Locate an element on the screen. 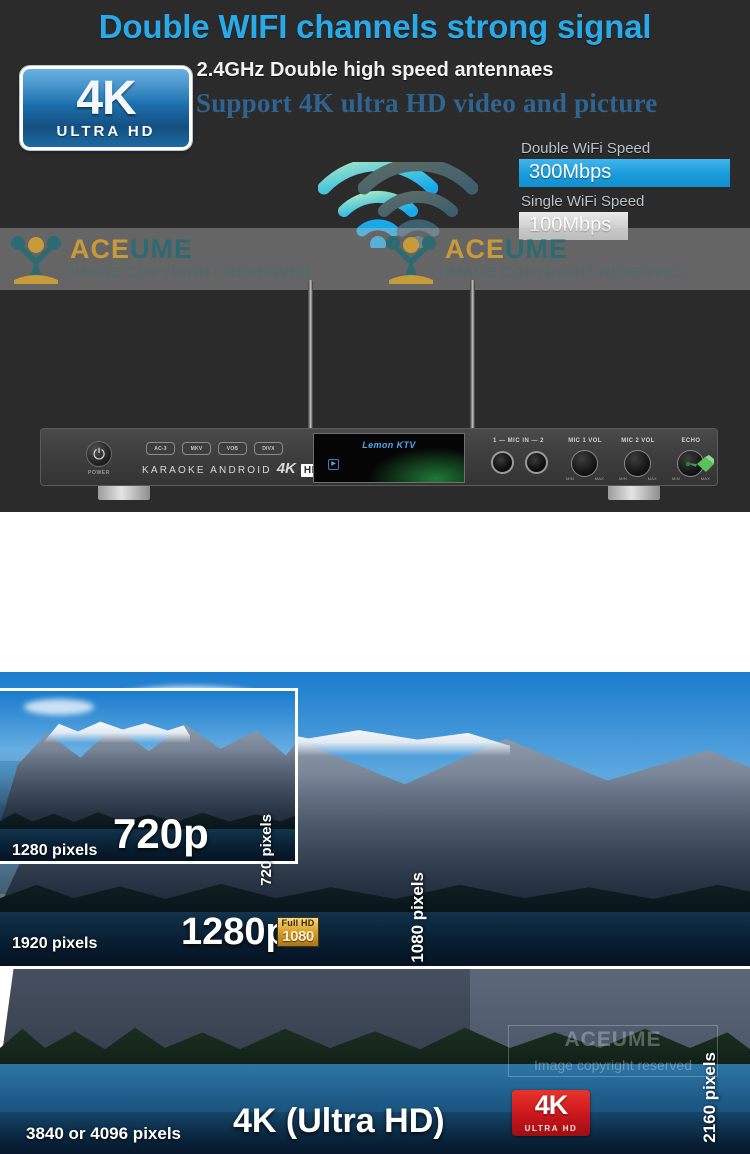 This screenshot has width=750, height=1154. format-badge: DIVX is located at coordinates (268, 448).